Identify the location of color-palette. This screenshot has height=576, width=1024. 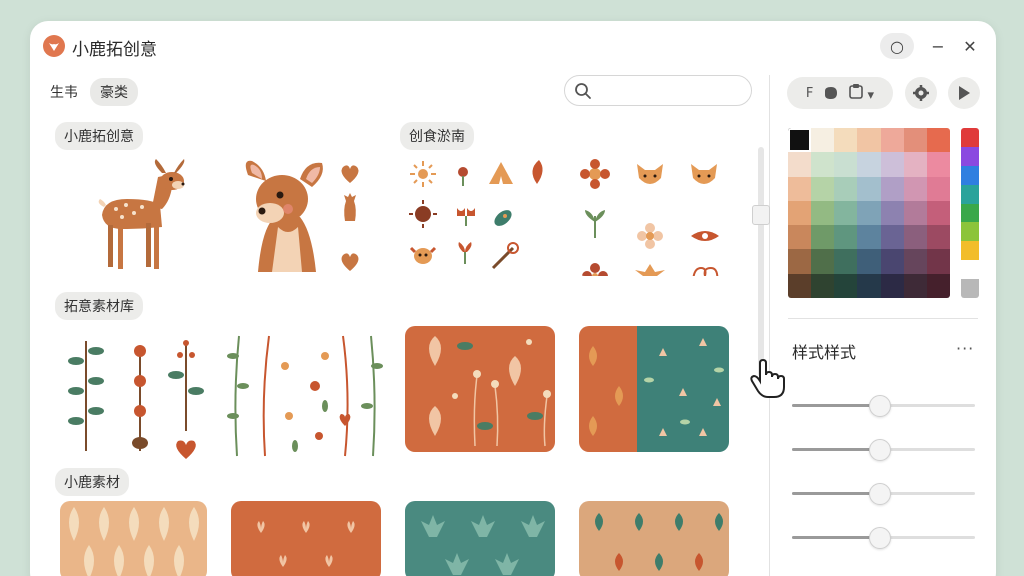
(869, 213).